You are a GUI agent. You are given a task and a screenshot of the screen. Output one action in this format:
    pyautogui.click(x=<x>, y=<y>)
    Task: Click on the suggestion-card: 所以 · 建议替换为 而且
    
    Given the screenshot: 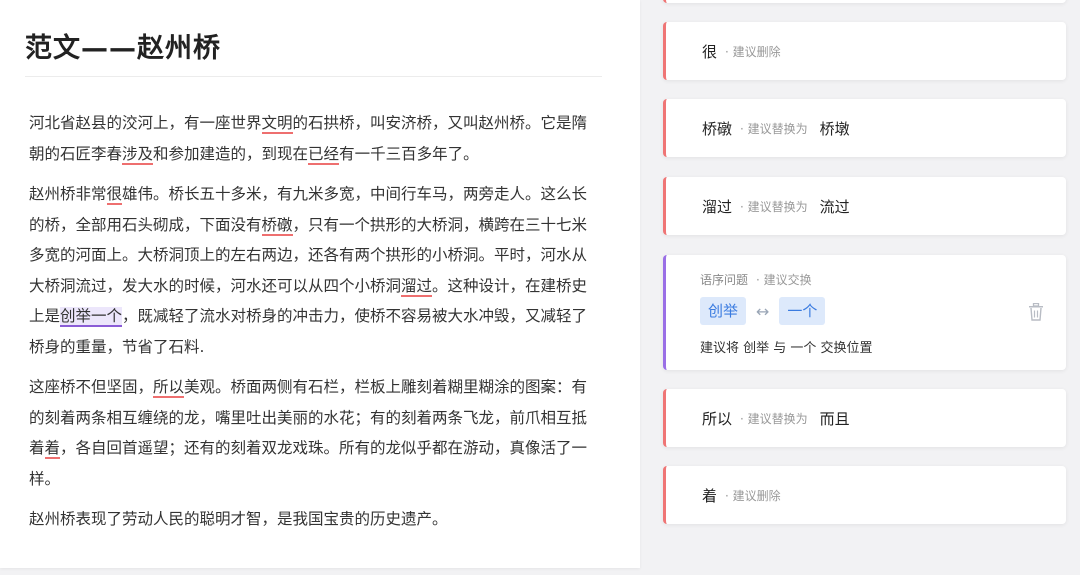 What is the action you would take?
    pyautogui.click(x=864, y=418)
    